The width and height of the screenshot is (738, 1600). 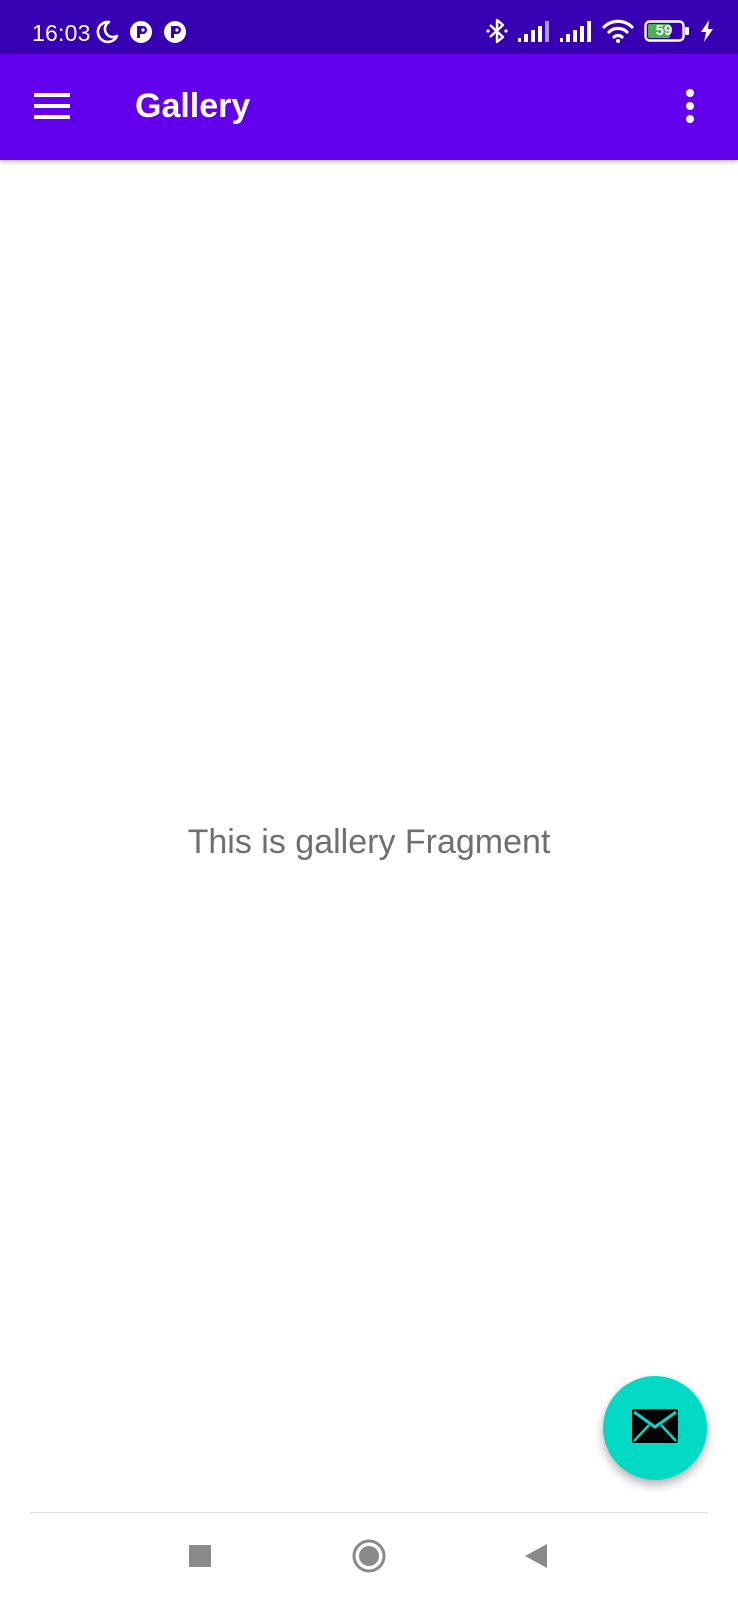 I want to click on back-icon, so click(x=536, y=1558).